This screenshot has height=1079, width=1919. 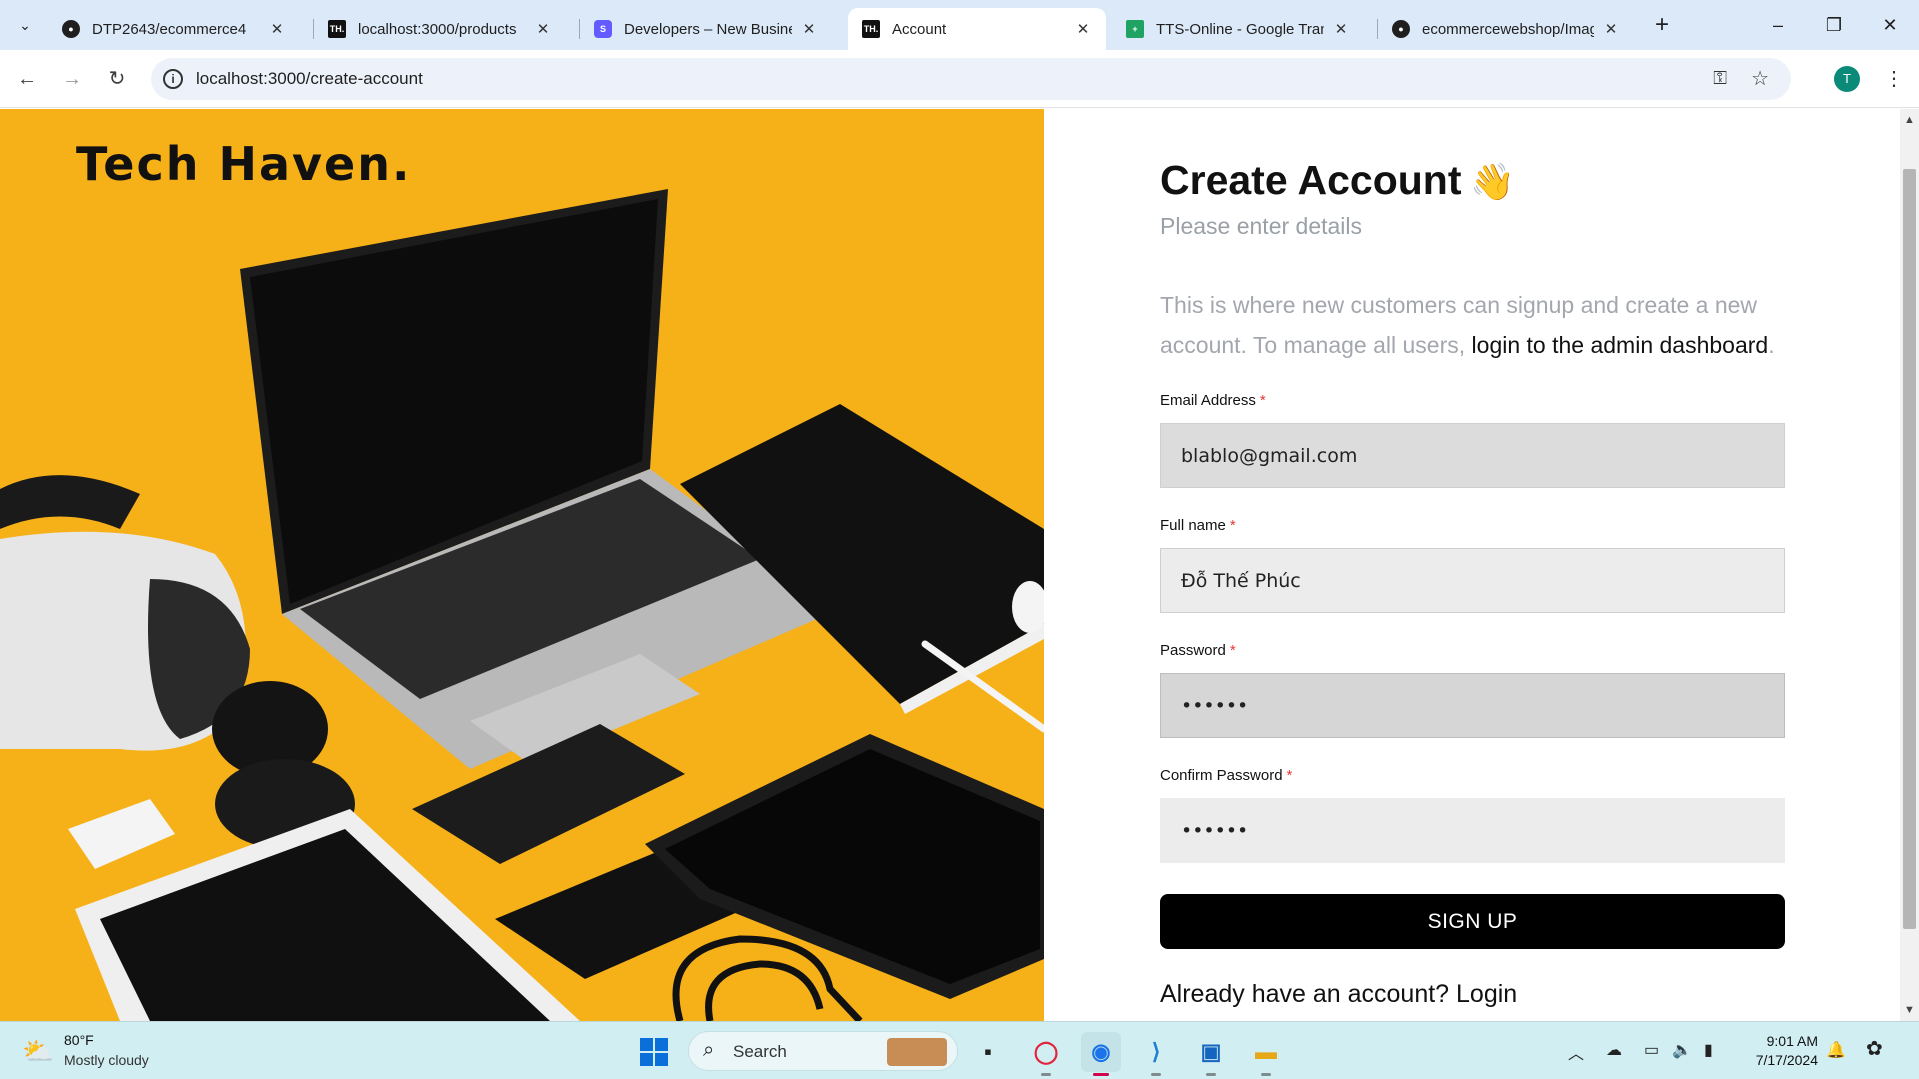 What do you see at coordinates (243, 164) in the screenshot?
I see `brand-logo: Tech Haven.` at bounding box center [243, 164].